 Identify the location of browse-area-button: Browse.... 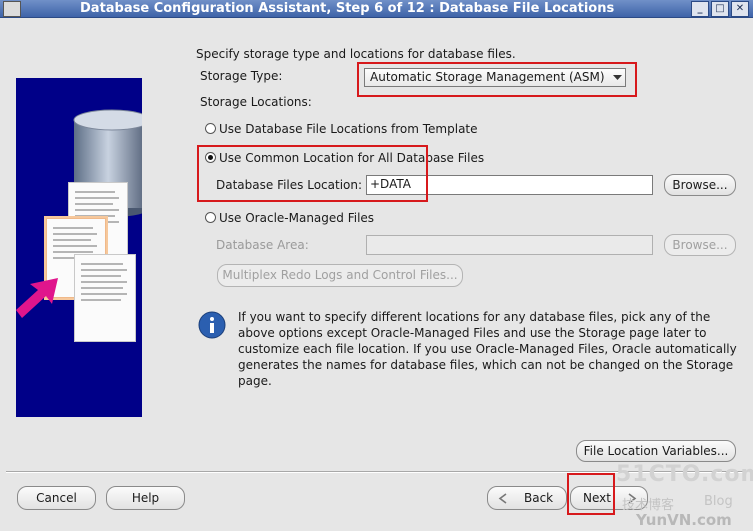
(700, 245).